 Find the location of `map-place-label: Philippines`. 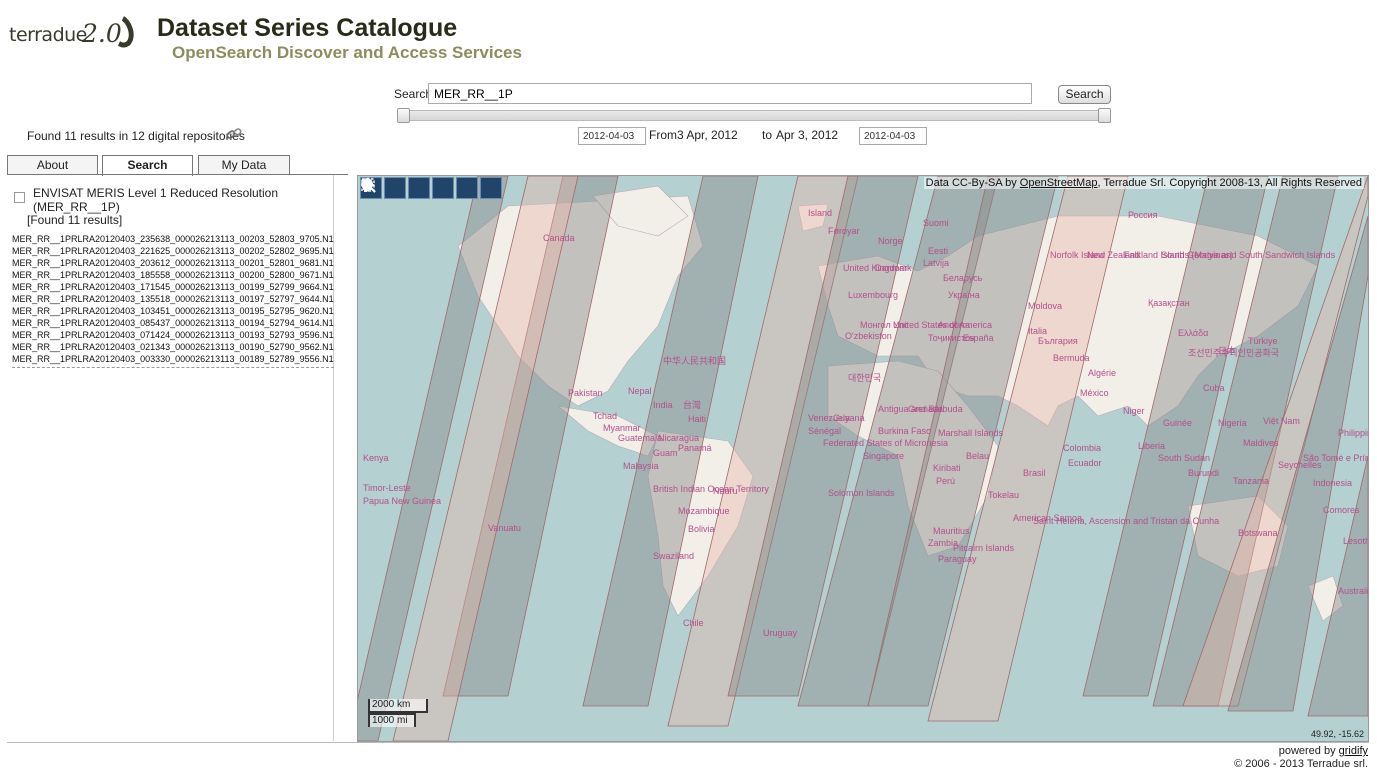

map-place-label: Philippines is located at coordinates (1353, 433).